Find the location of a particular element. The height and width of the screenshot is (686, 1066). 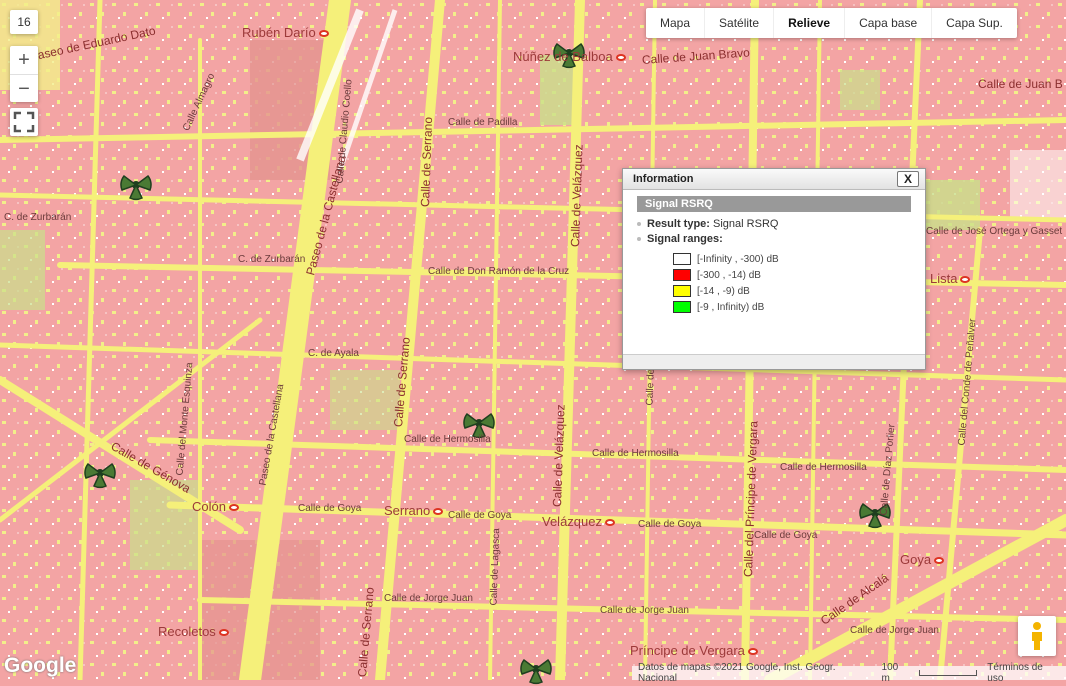

label-ortega-gasset: Calle de José Ortega y Gasset is located at coordinates (994, 231).